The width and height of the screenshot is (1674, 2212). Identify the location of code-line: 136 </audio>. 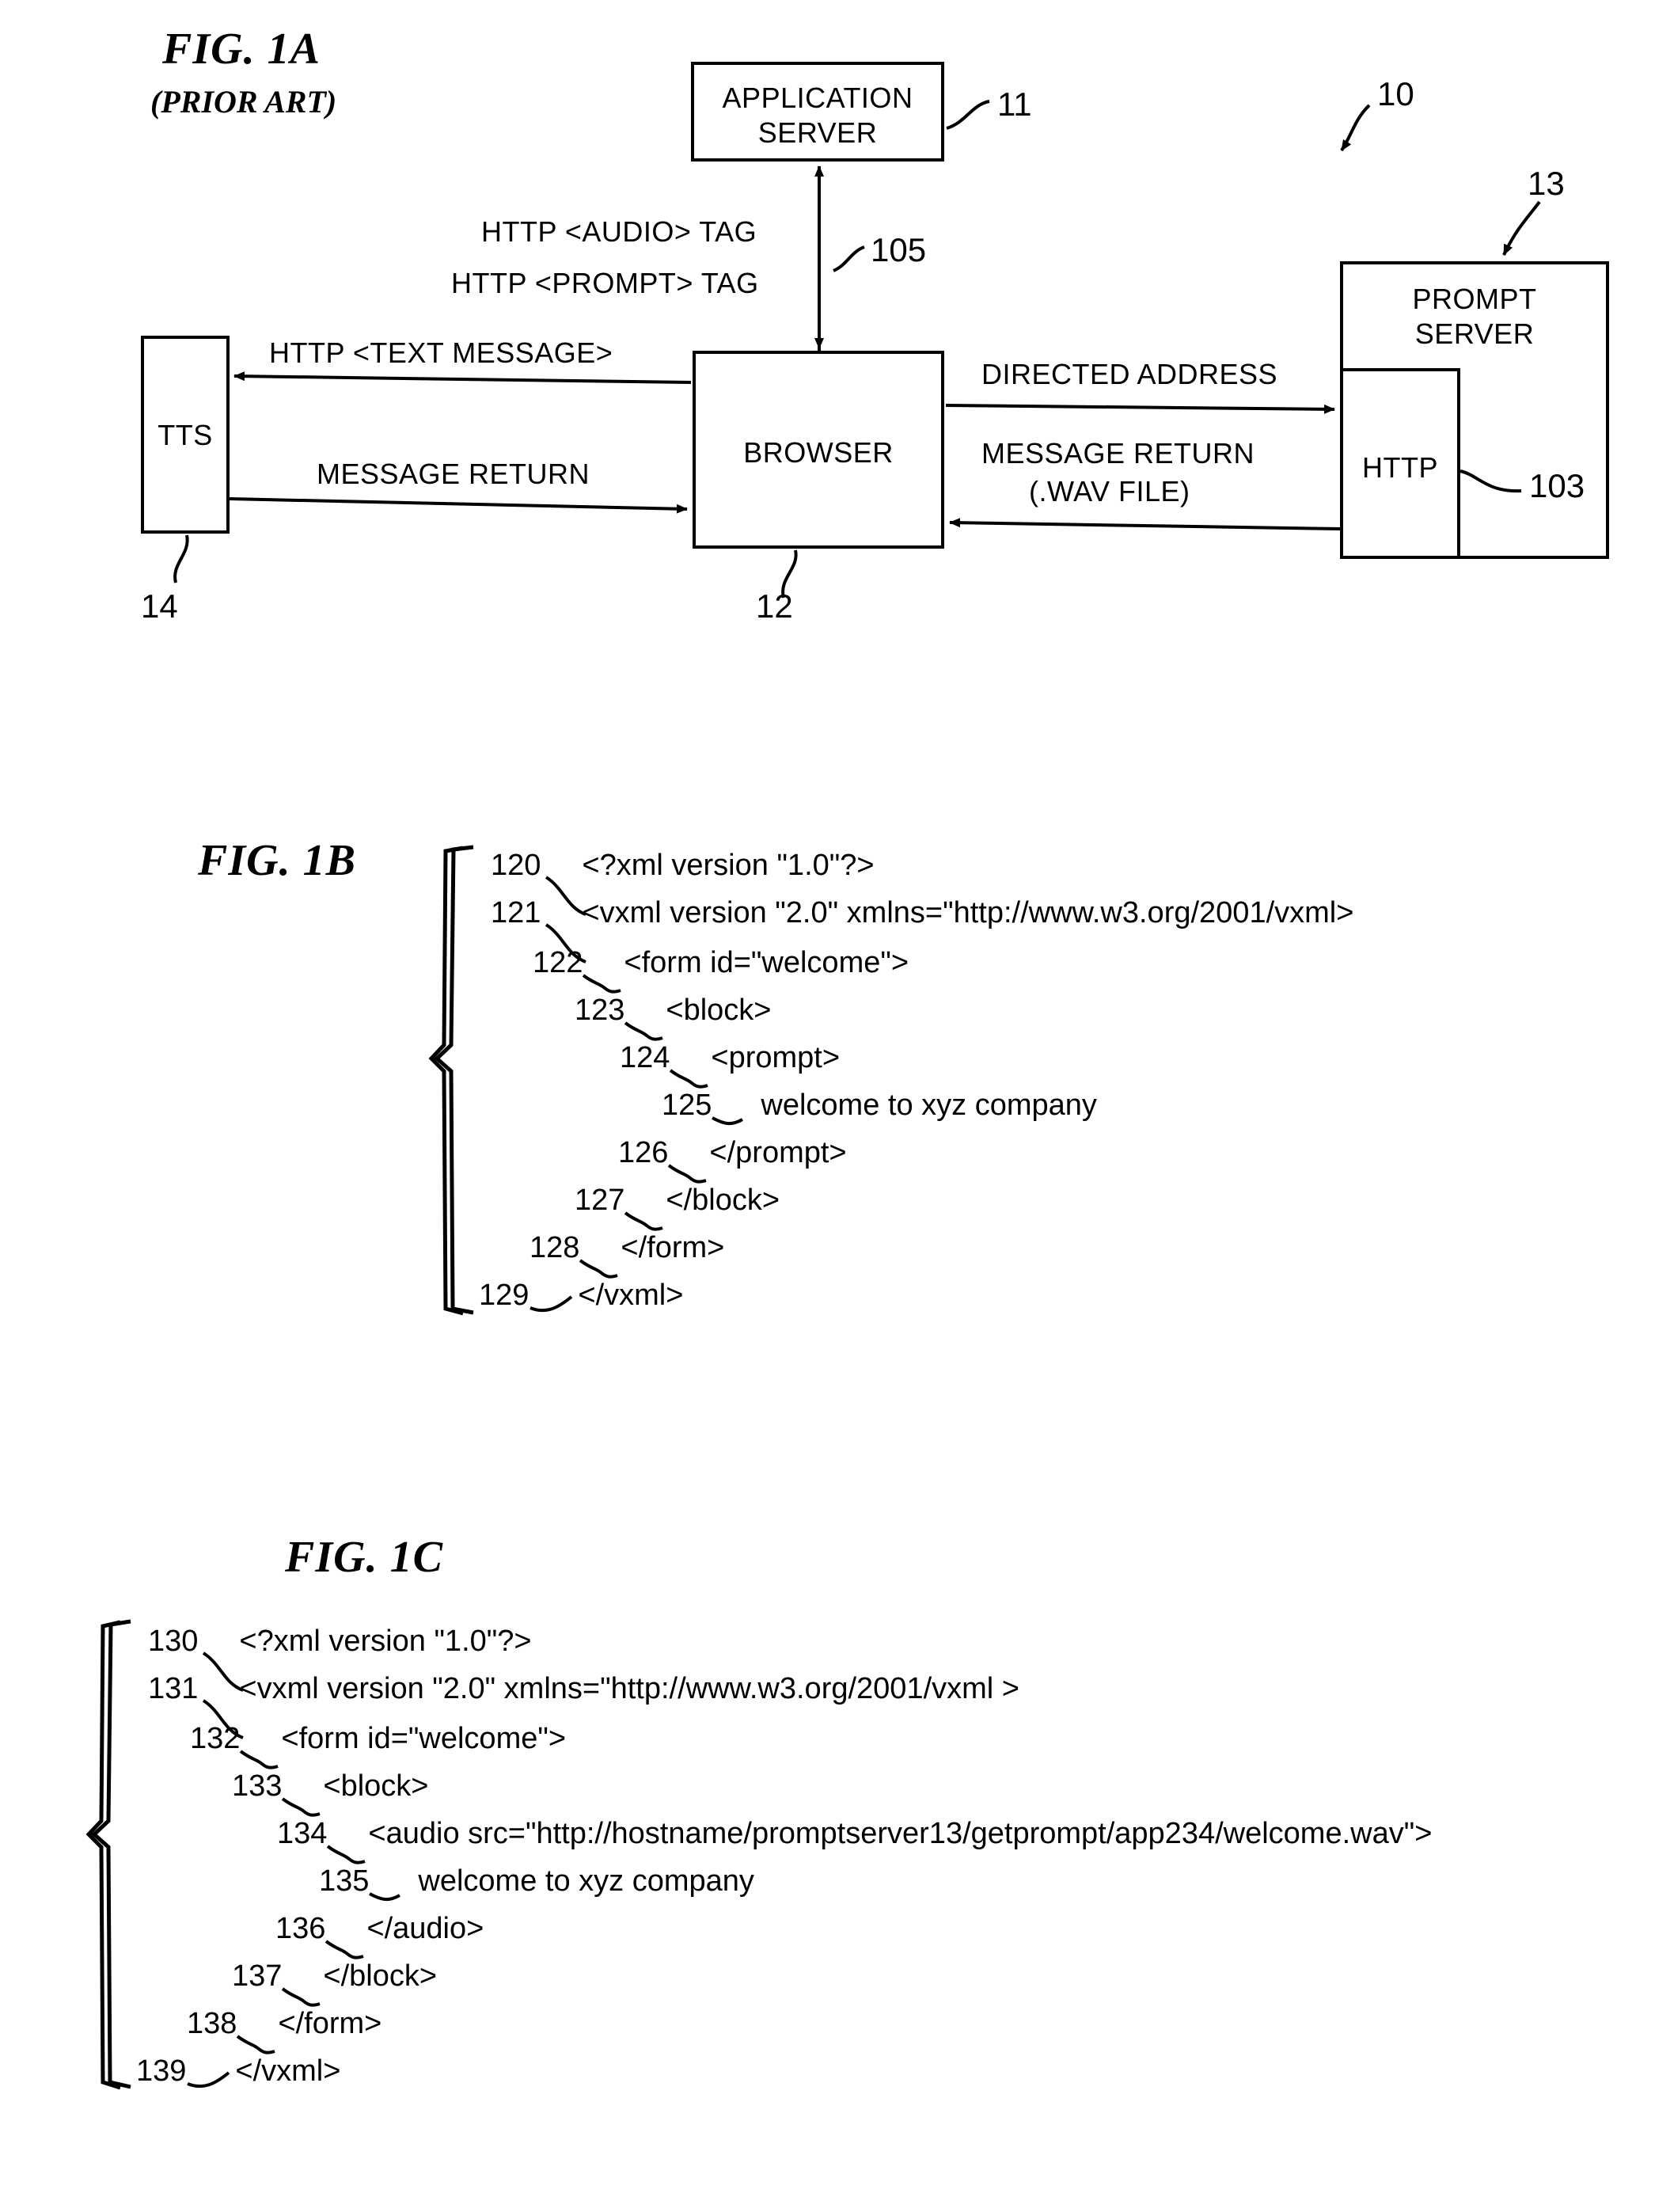
(380, 1929).